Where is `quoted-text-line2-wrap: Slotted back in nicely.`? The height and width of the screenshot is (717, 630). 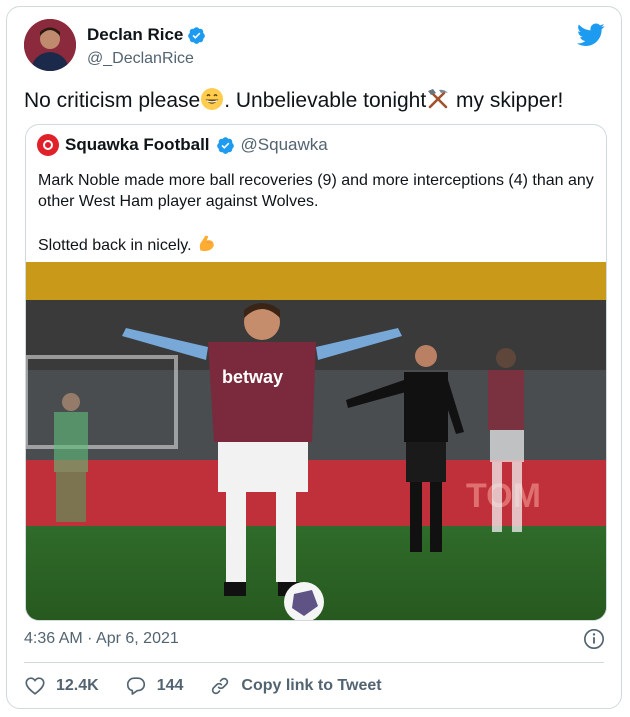
quoted-text-line2-wrap: Slotted back in nicely. is located at coordinates (318, 244).